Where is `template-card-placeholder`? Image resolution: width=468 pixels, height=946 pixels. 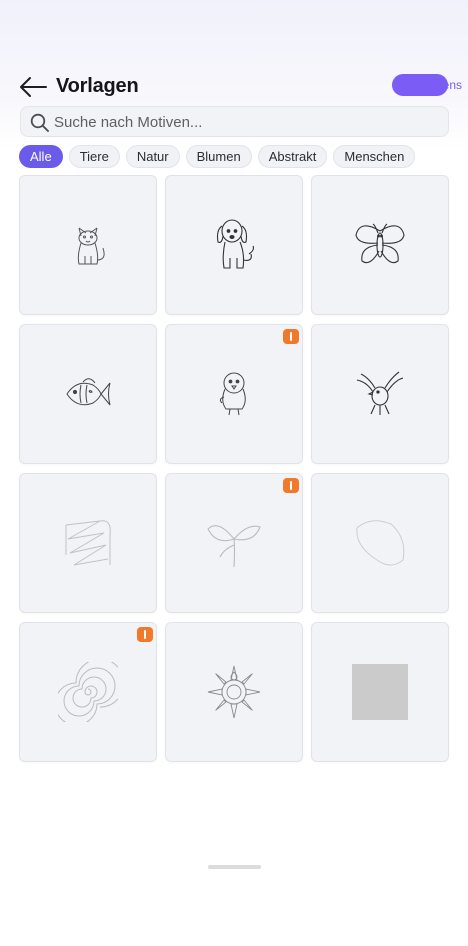
template-card-placeholder is located at coordinates (380, 692).